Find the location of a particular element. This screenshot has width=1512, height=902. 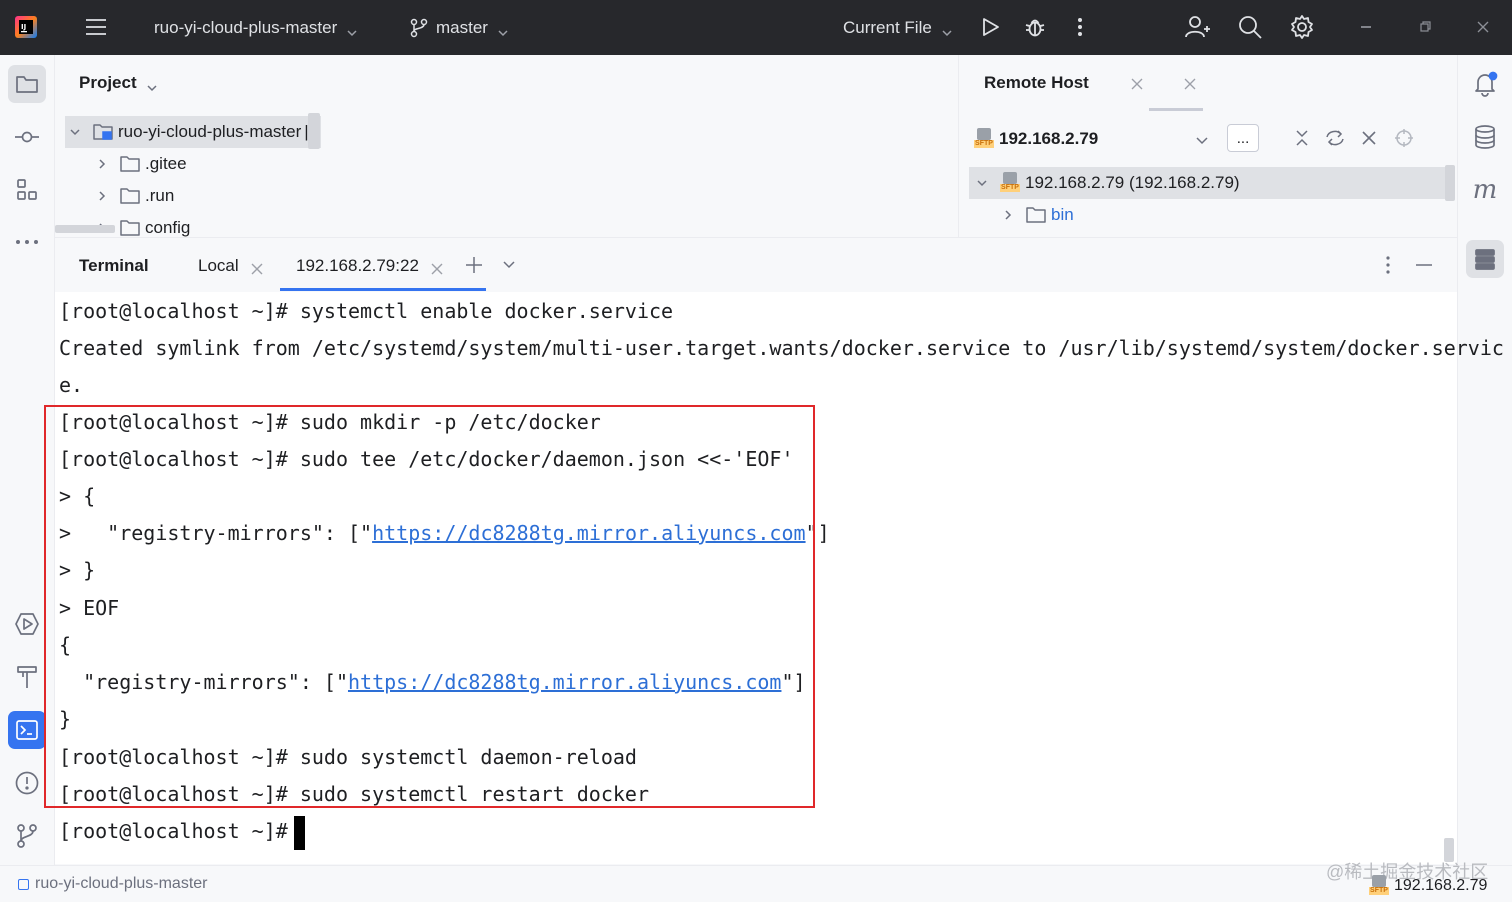

project-name: ruo-yi-cloud-plus-master is located at coordinates (246, 27).